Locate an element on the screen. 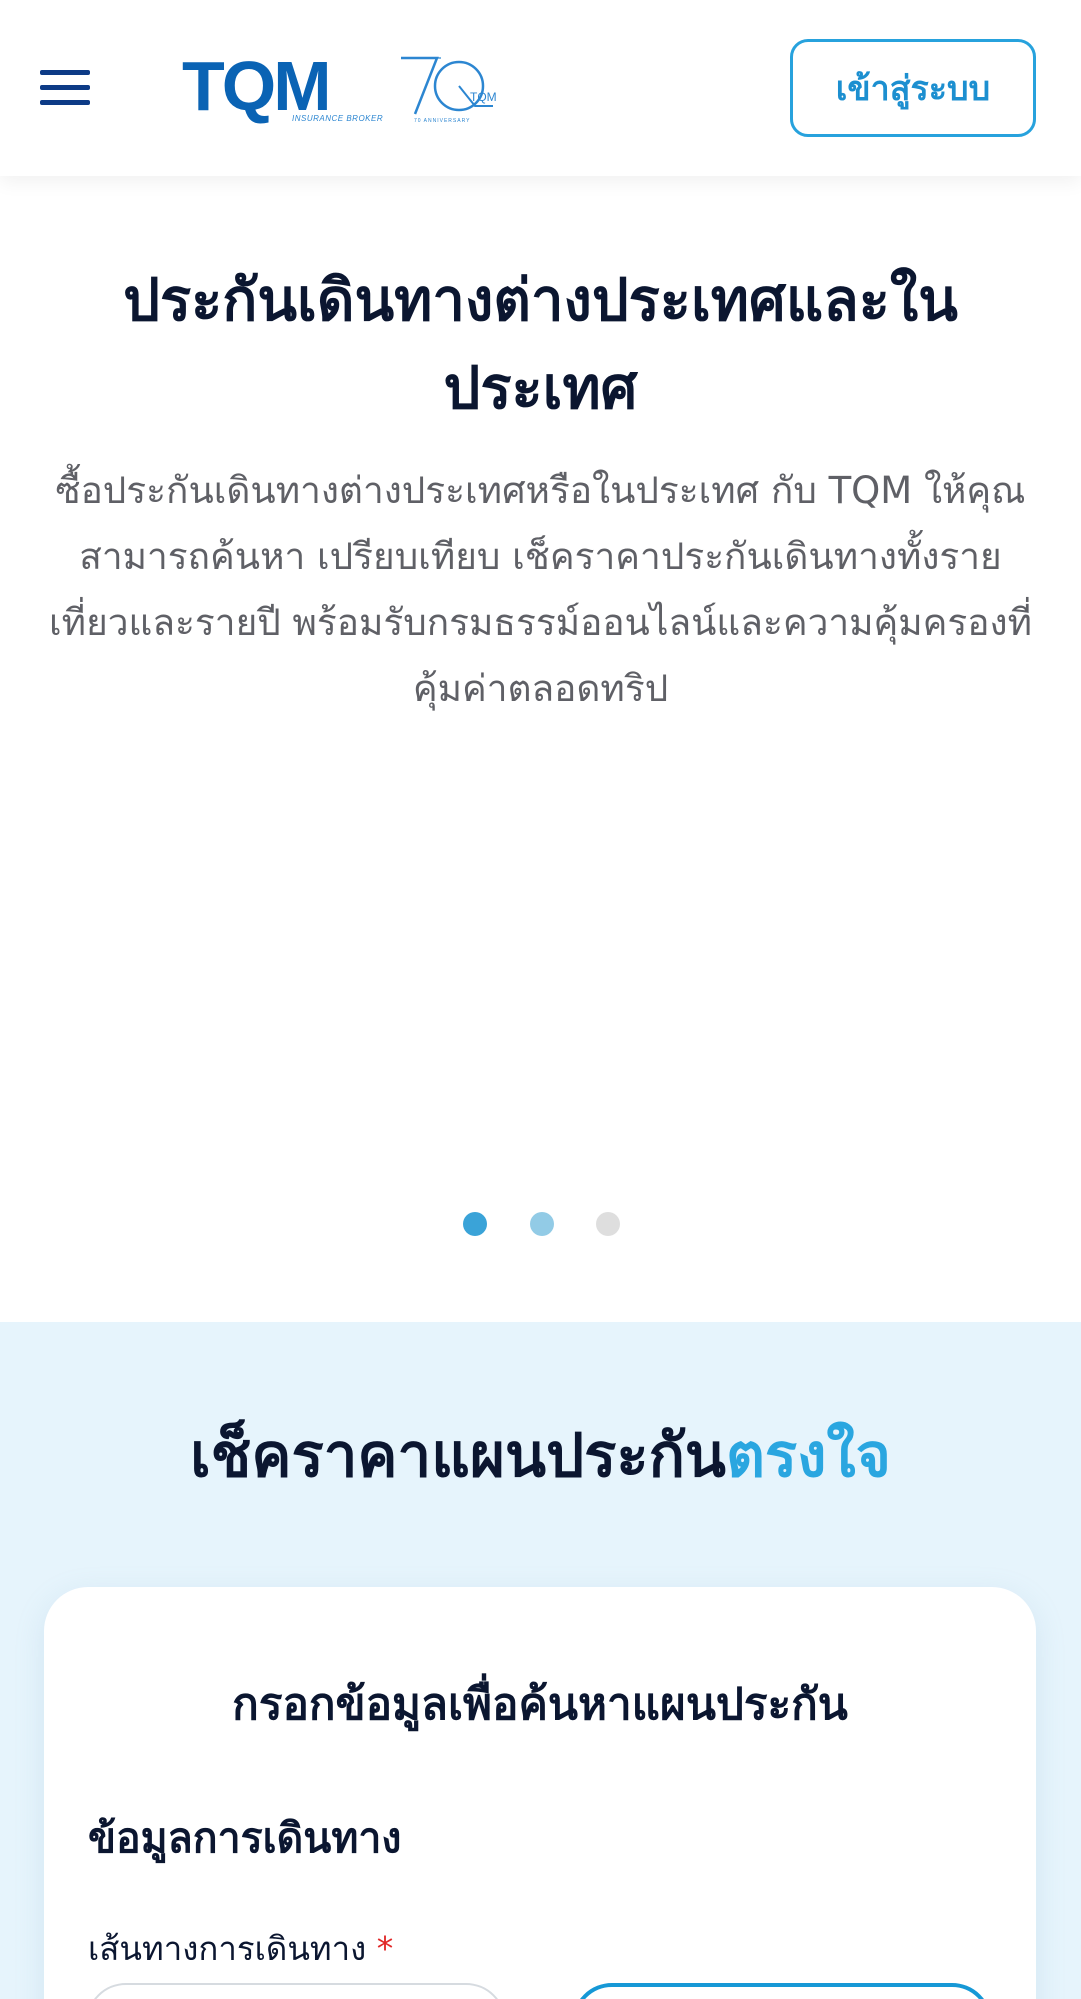 The image size is (1081, 1999). anniversary-subtext: 70 ANNIVERSARY is located at coordinates (442, 121).